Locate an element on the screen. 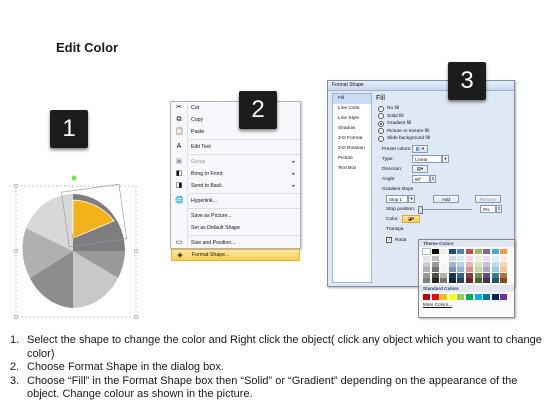 The image size is (560, 420). angle-input: 90° is located at coordinates (421, 179).